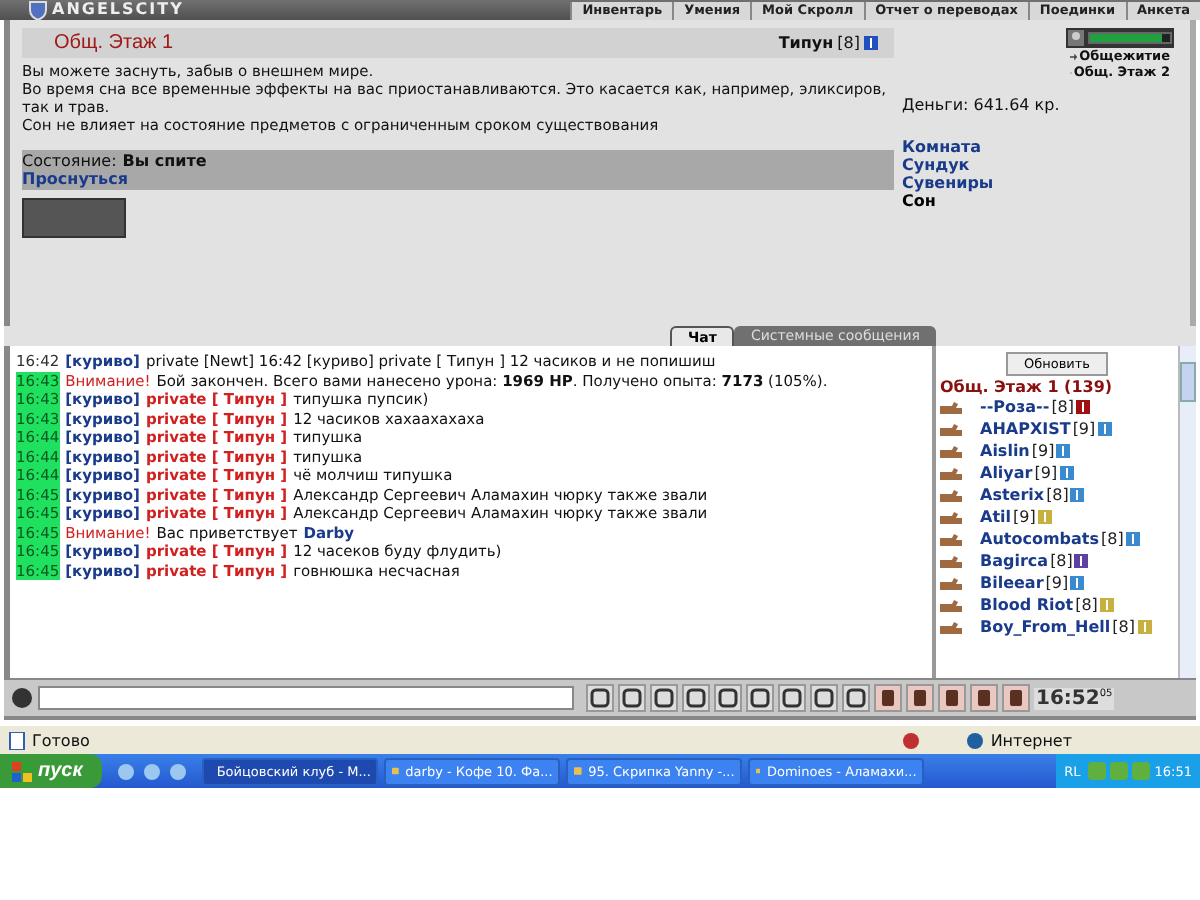 This screenshot has width=1200, height=900. Describe the element at coordinates (1027, 605) in the screenshot. I see `user-name-link: Blood Riot` at that location.